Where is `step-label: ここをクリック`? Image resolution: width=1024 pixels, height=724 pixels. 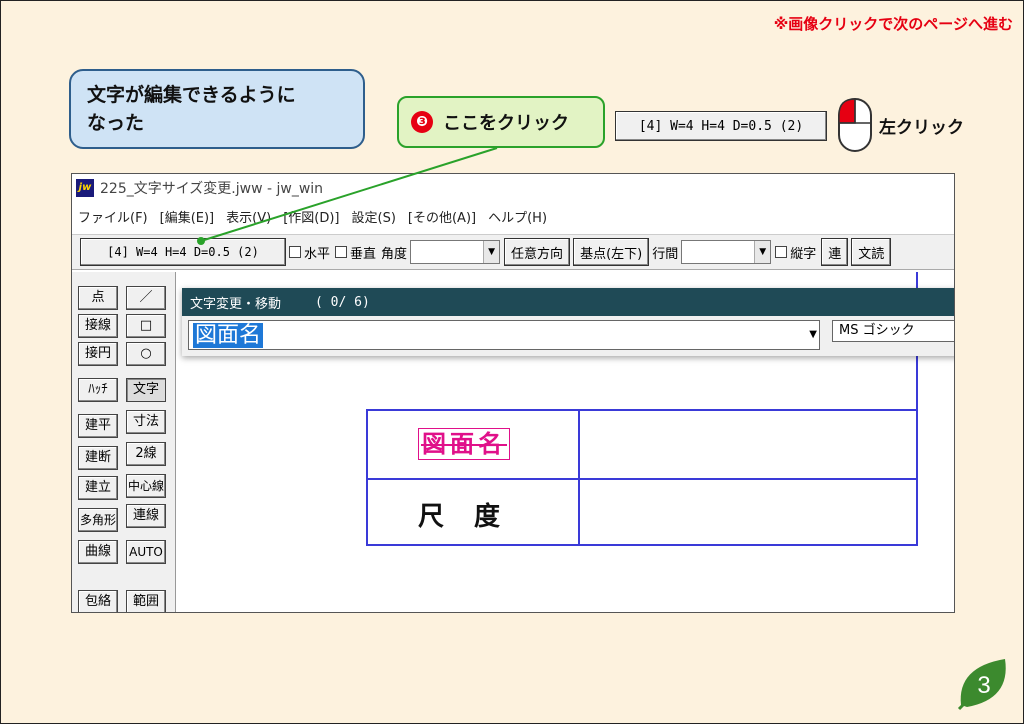
step-label: ここをクリック is located at coordinates (506, 123).